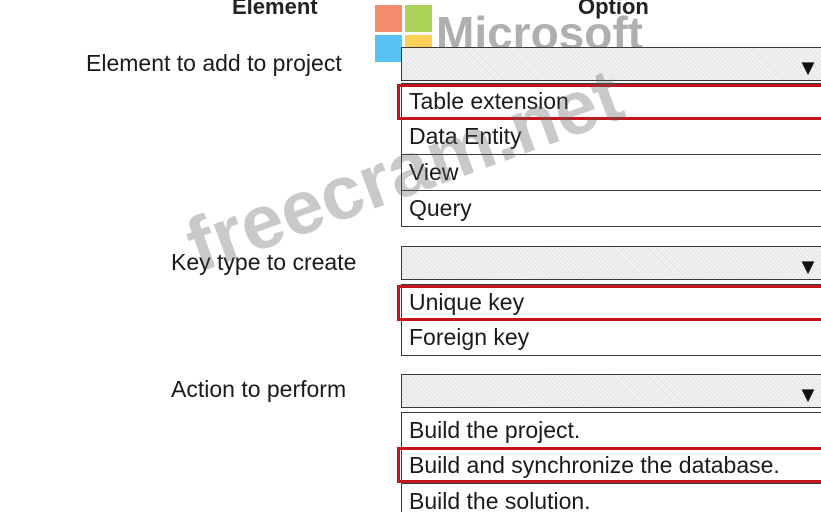 The height and width of the screenshot is (512, 821). What do you see at coordinates (259, 389) in the screenshot?
I see `row-label-action: Action to perform` at bounding box center [259, 389].